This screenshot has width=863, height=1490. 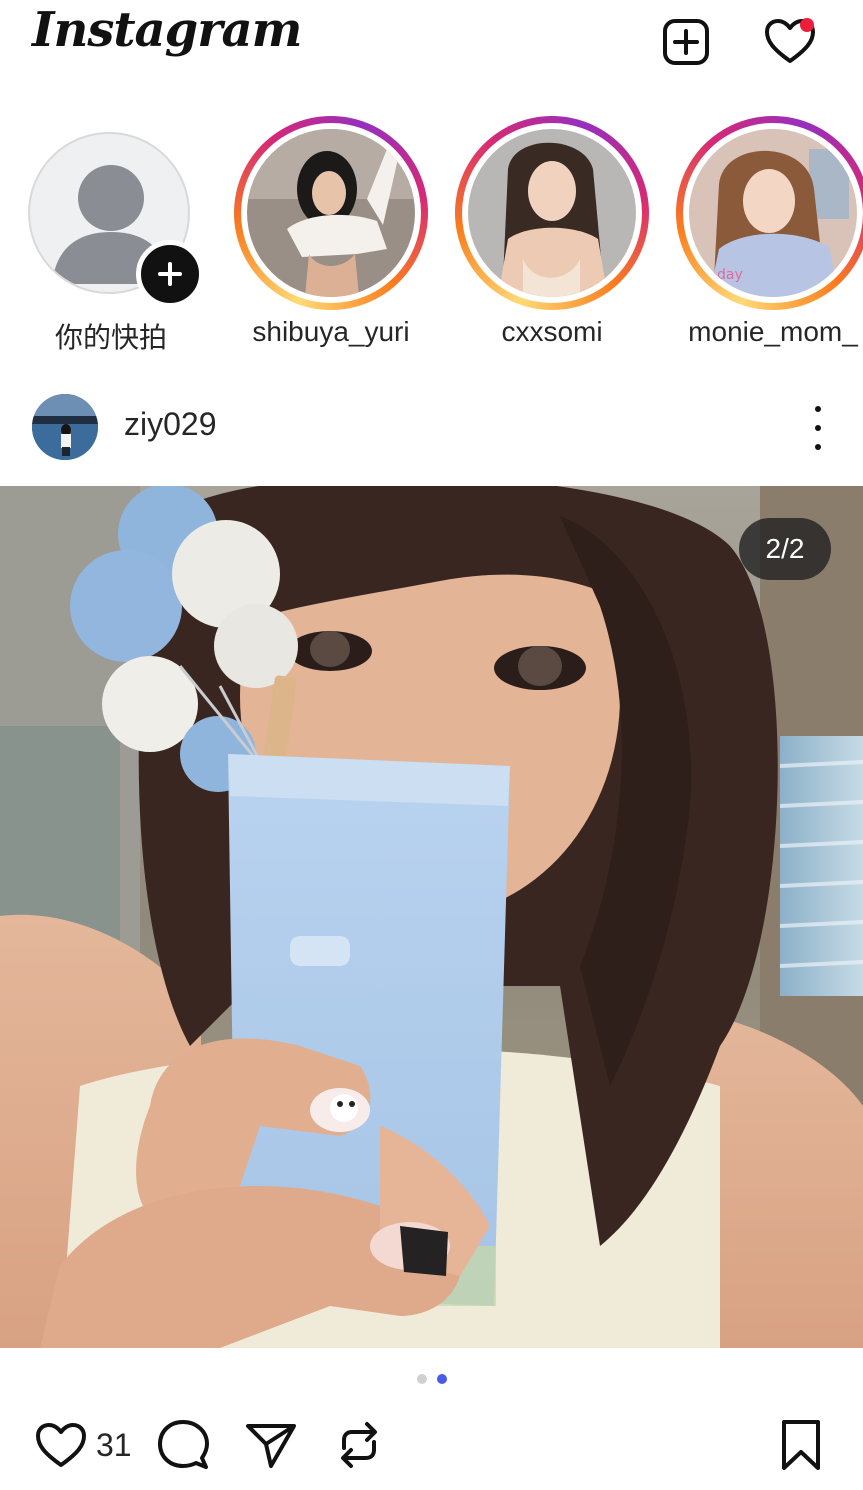 I want to click on save-button, so click(x=801, y=1445).